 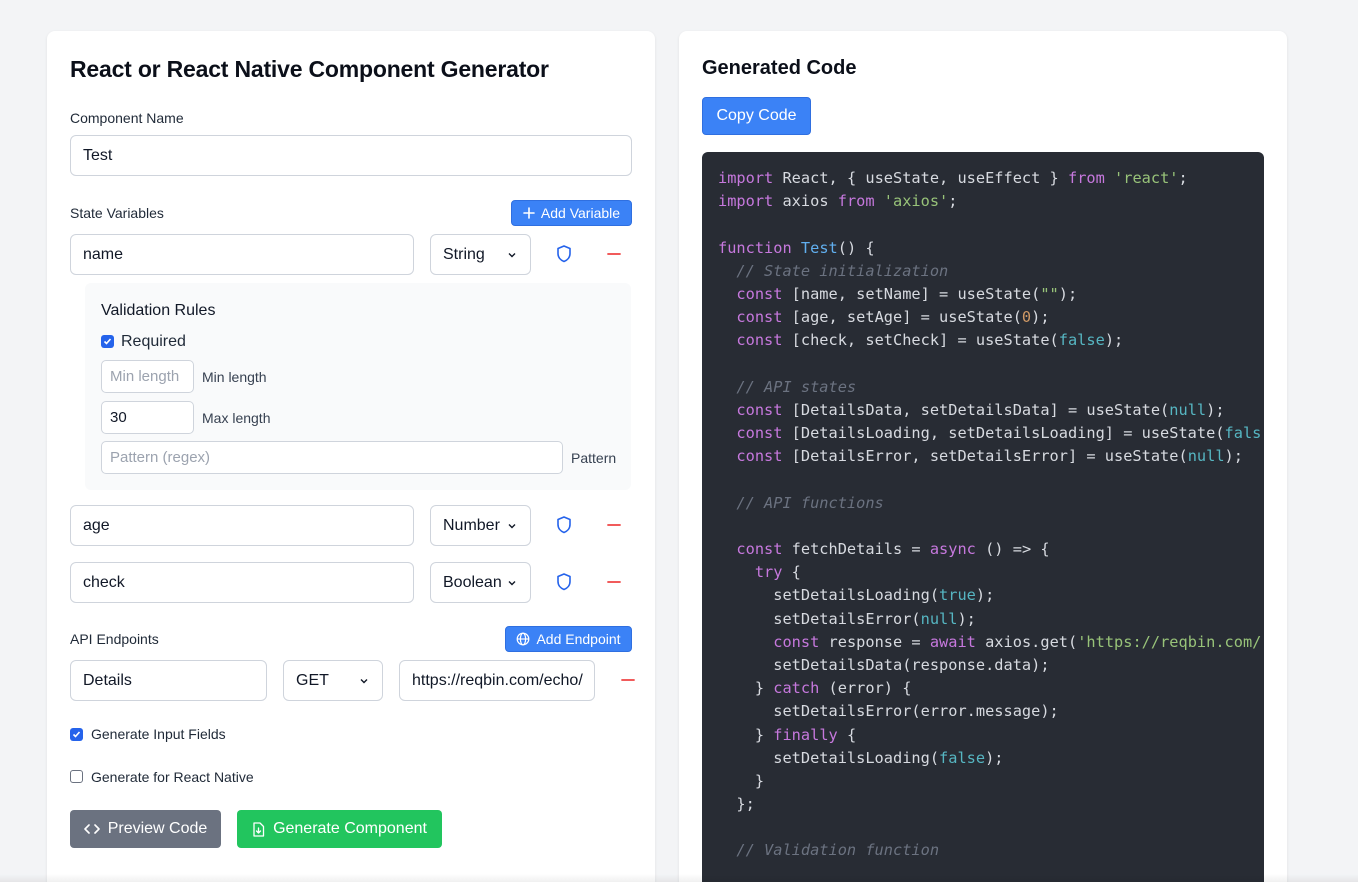 I want to click on generate-component-button: Generate Component, so click(x=339, y=829).